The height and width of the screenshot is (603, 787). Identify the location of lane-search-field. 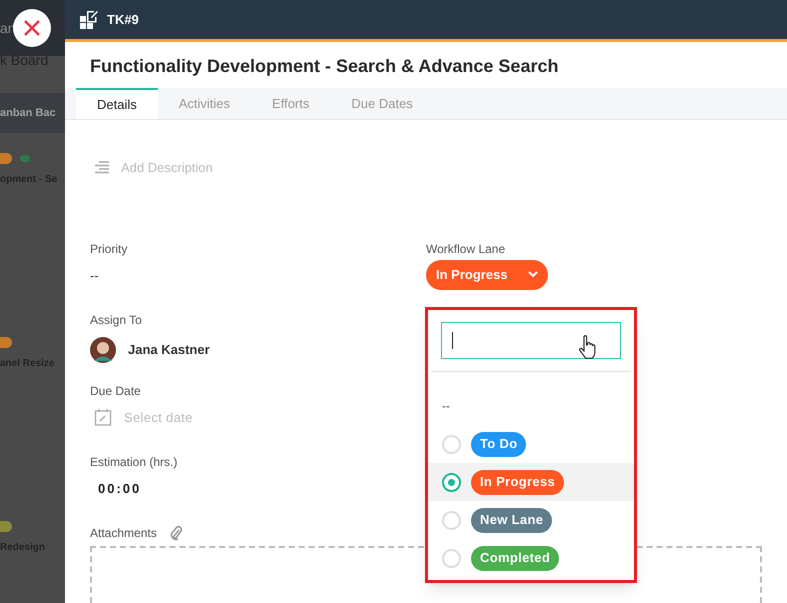
(531, 340).